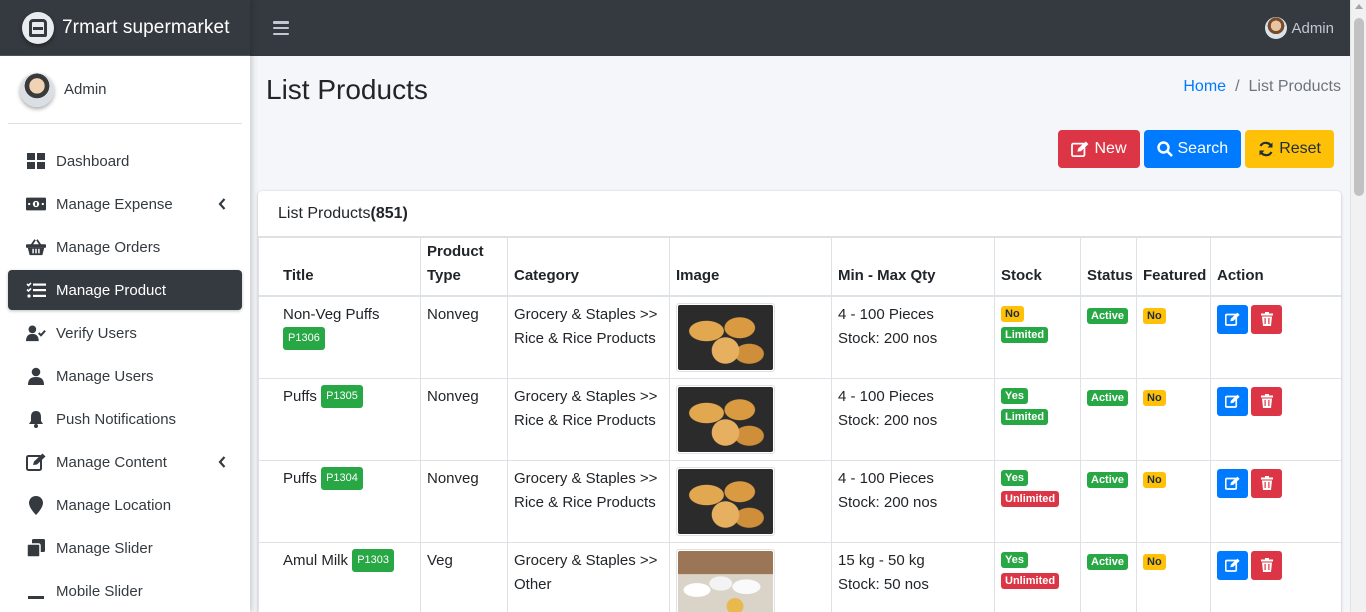 This screenshot has height=612, width=1366. I want to click on reset-button-label: Reset, so click(1300, 148).